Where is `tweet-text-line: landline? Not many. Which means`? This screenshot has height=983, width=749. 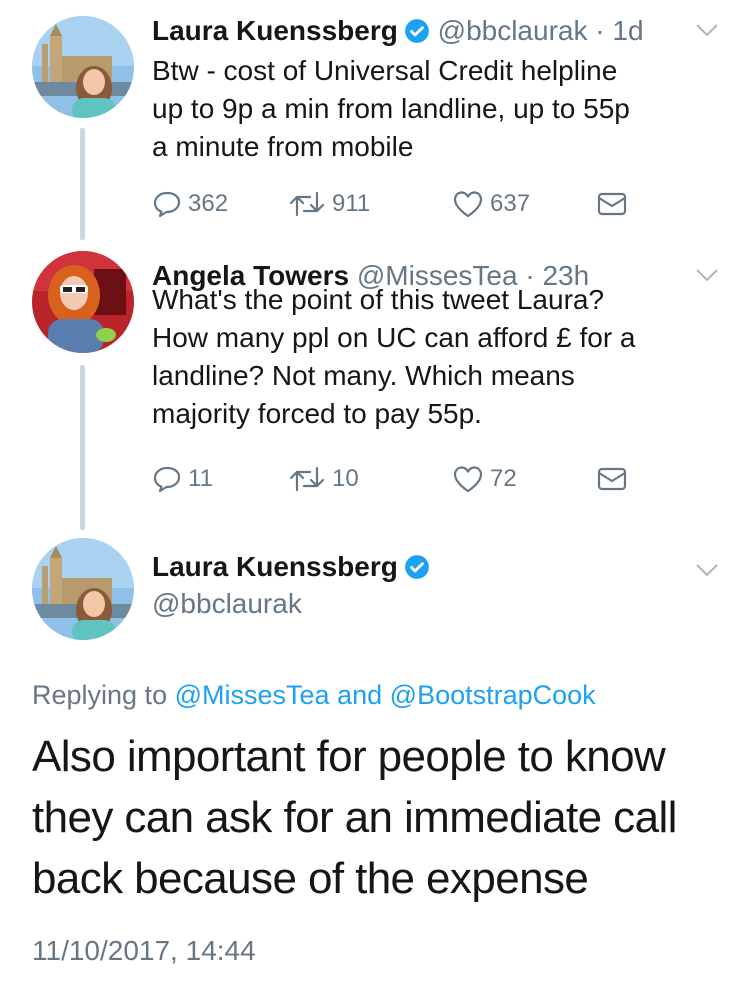
tweet-text-line: landline? Not many. Which means is located at coordinates (363, 375).